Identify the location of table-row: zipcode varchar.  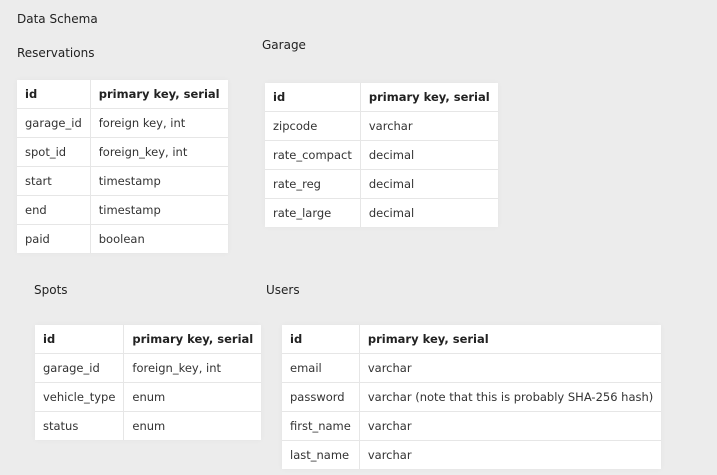
(381, 126).